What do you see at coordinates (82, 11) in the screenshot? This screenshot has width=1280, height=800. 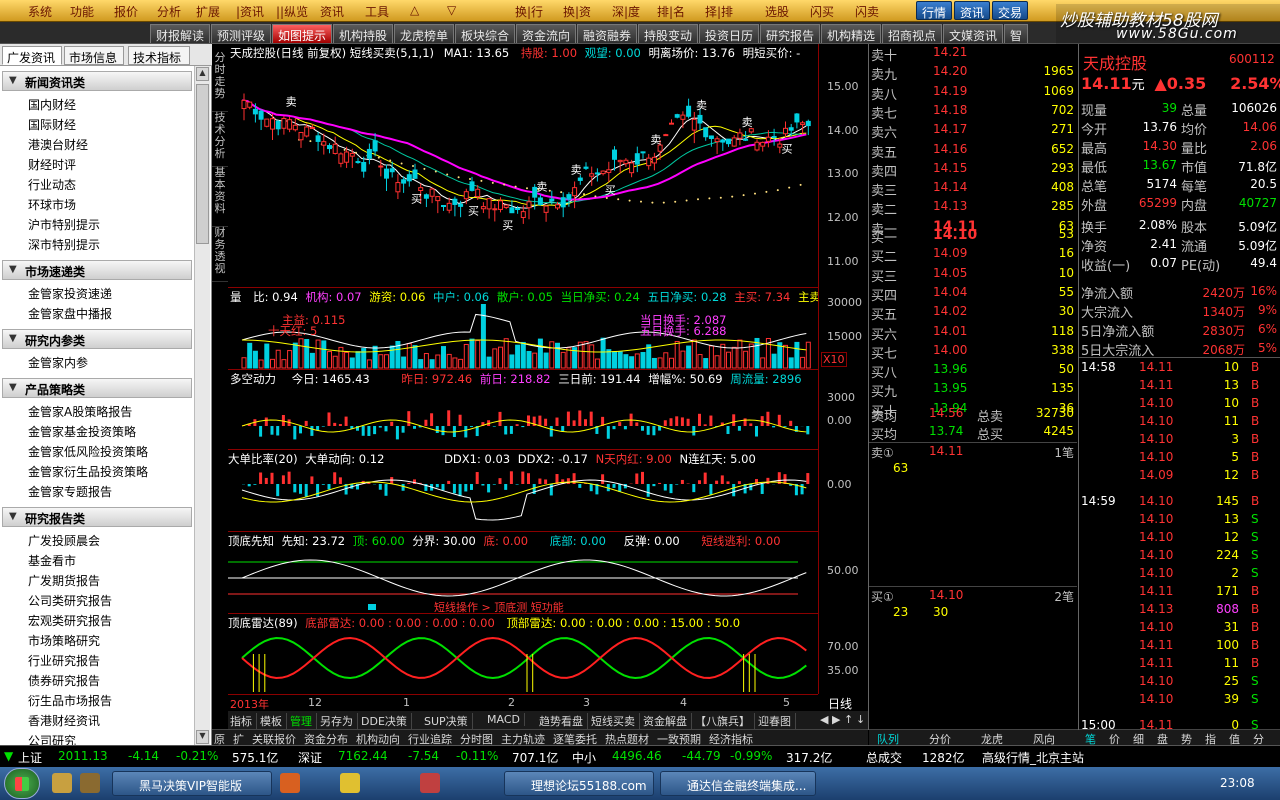 I see `menu-item: 功能` at bounding box center [82, 11].